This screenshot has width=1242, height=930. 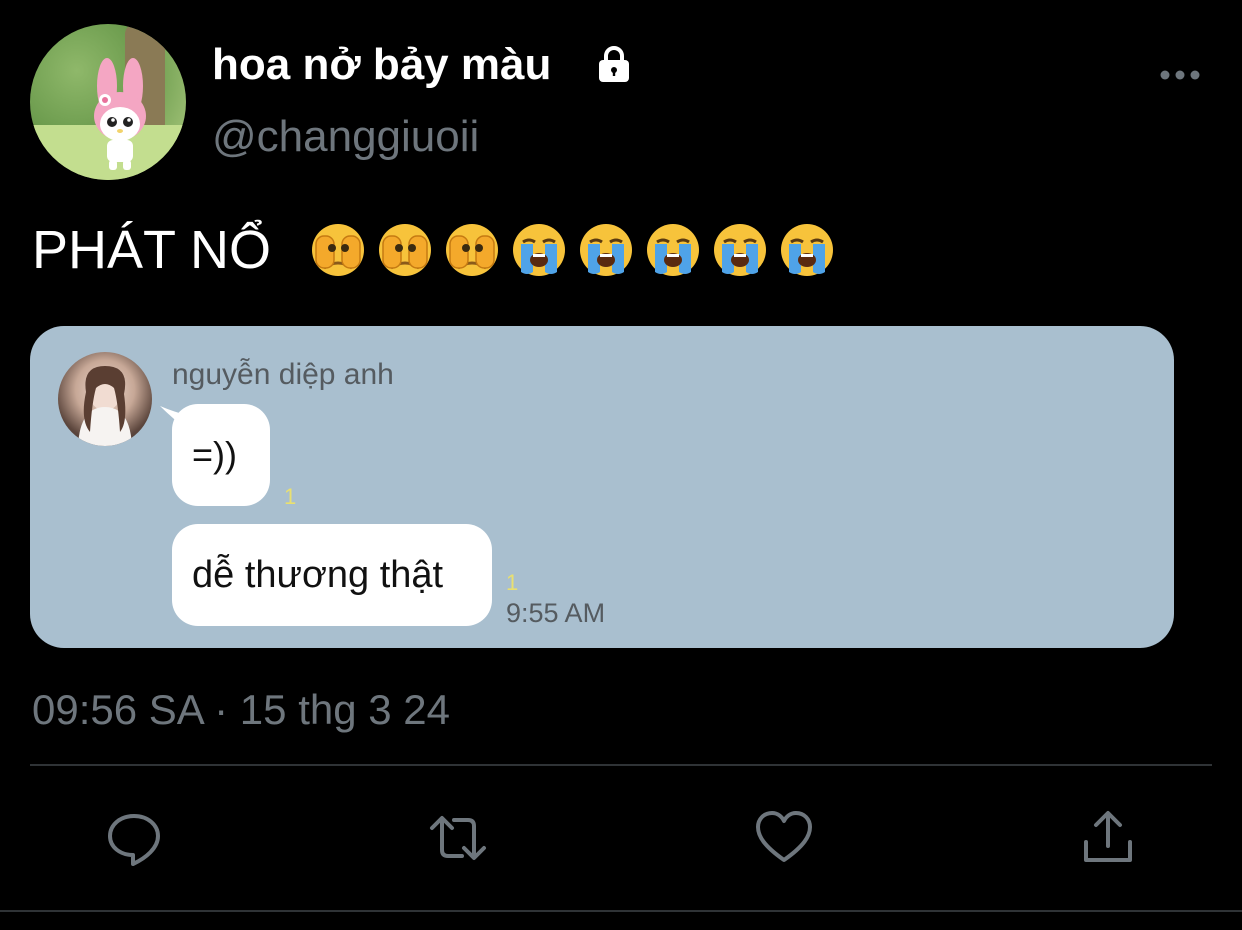 I want to click on chat-sender-name: nguyễn diệp anh, so click(x=283, y=374).